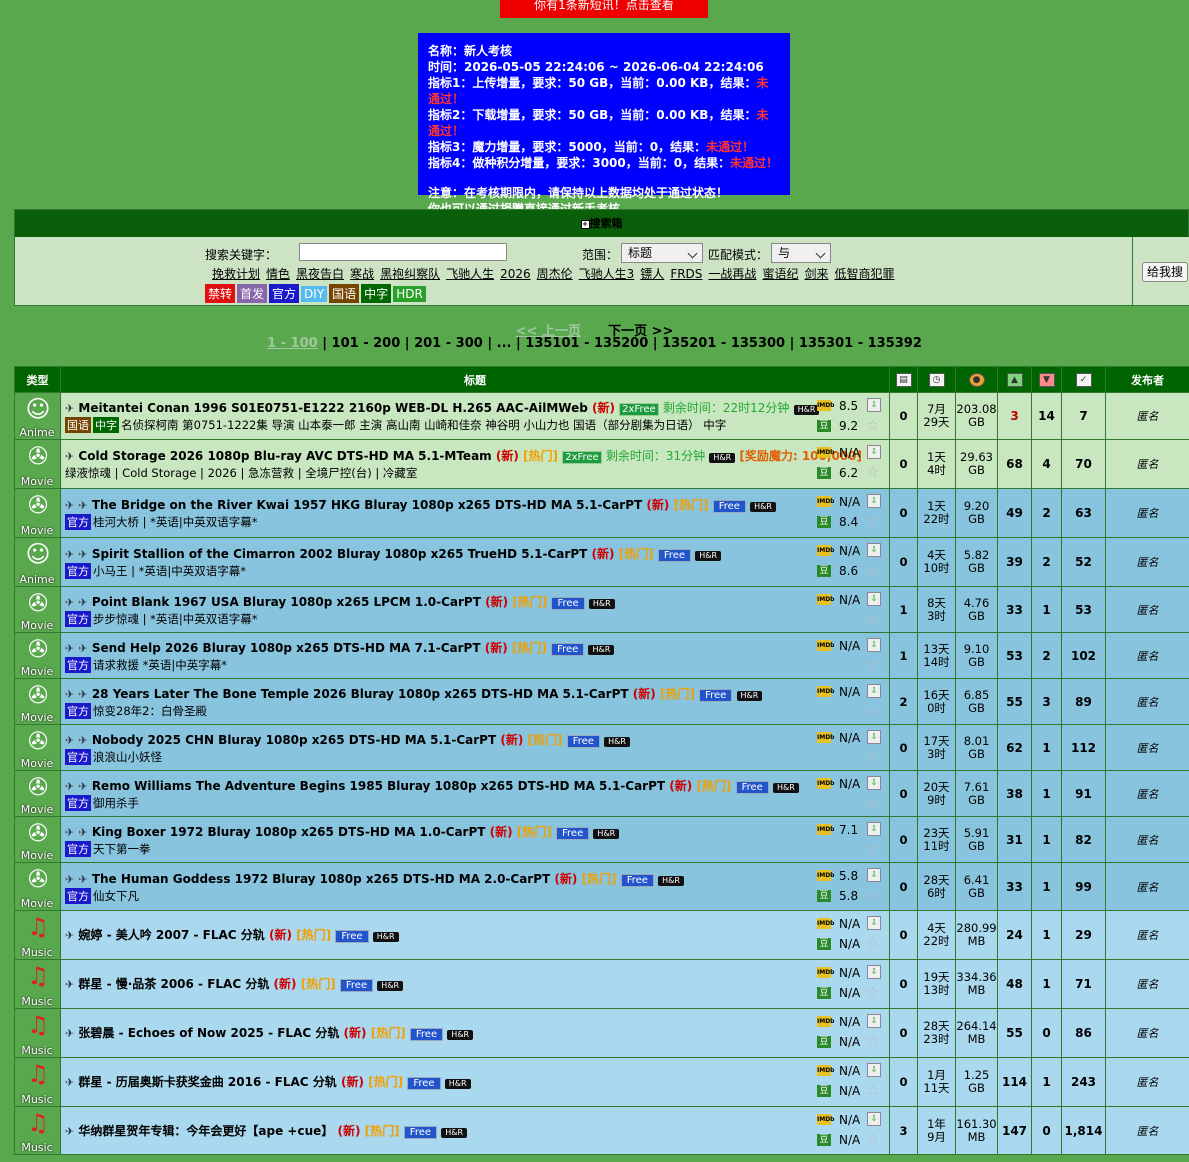 This screenshot has width=1189, height=1162. Describe the element at coordinates (1014, 839) in the screenshot. I see `seeders-count: 31` at that location.